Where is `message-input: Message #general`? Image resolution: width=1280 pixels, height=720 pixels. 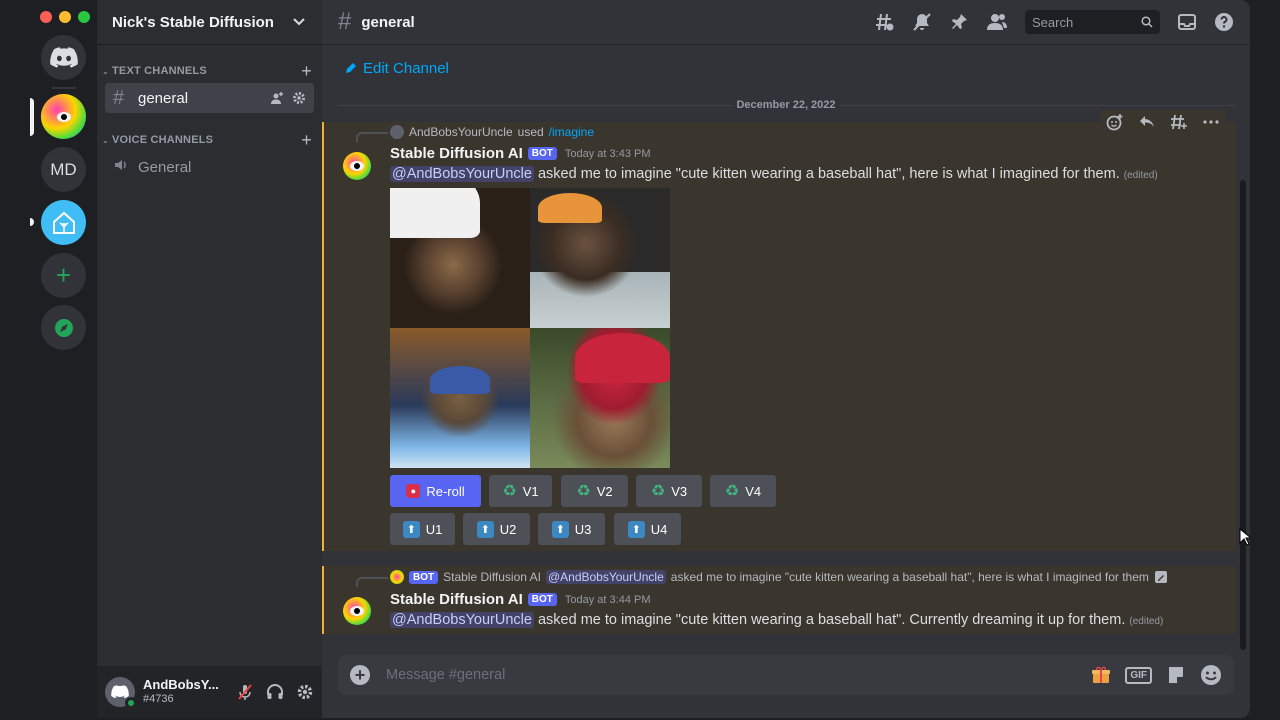
message-input: Message #general is located at coordinates (445, 675).